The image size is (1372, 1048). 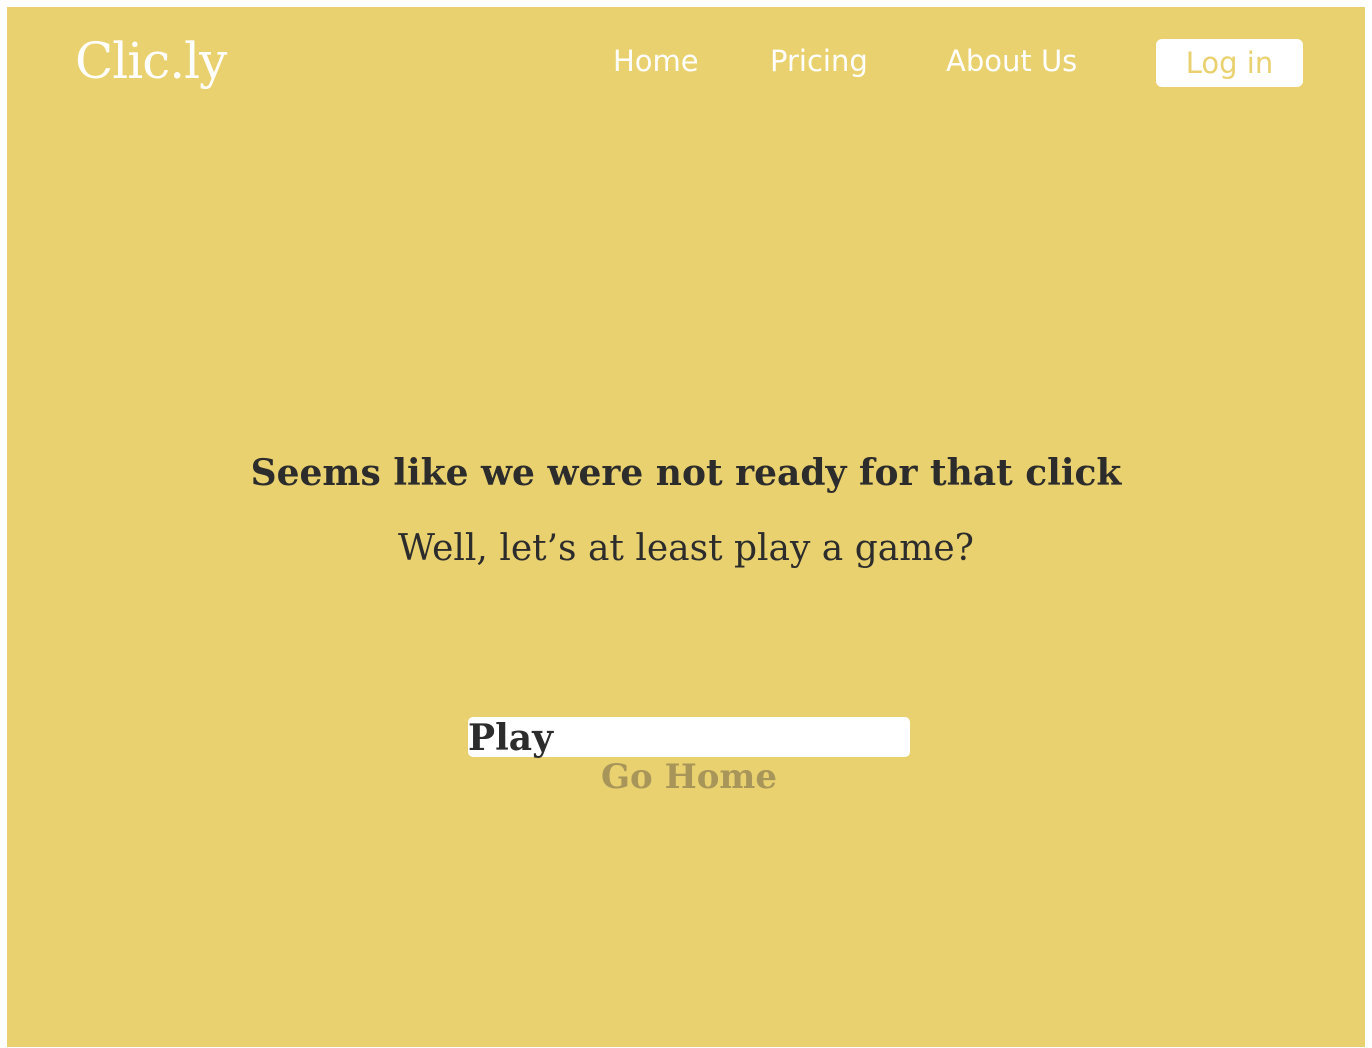 What do you see at coordinates (151, 61) in the screenshot?
I see `site-logo: Clic.ly` at bounding box center [151, 61].